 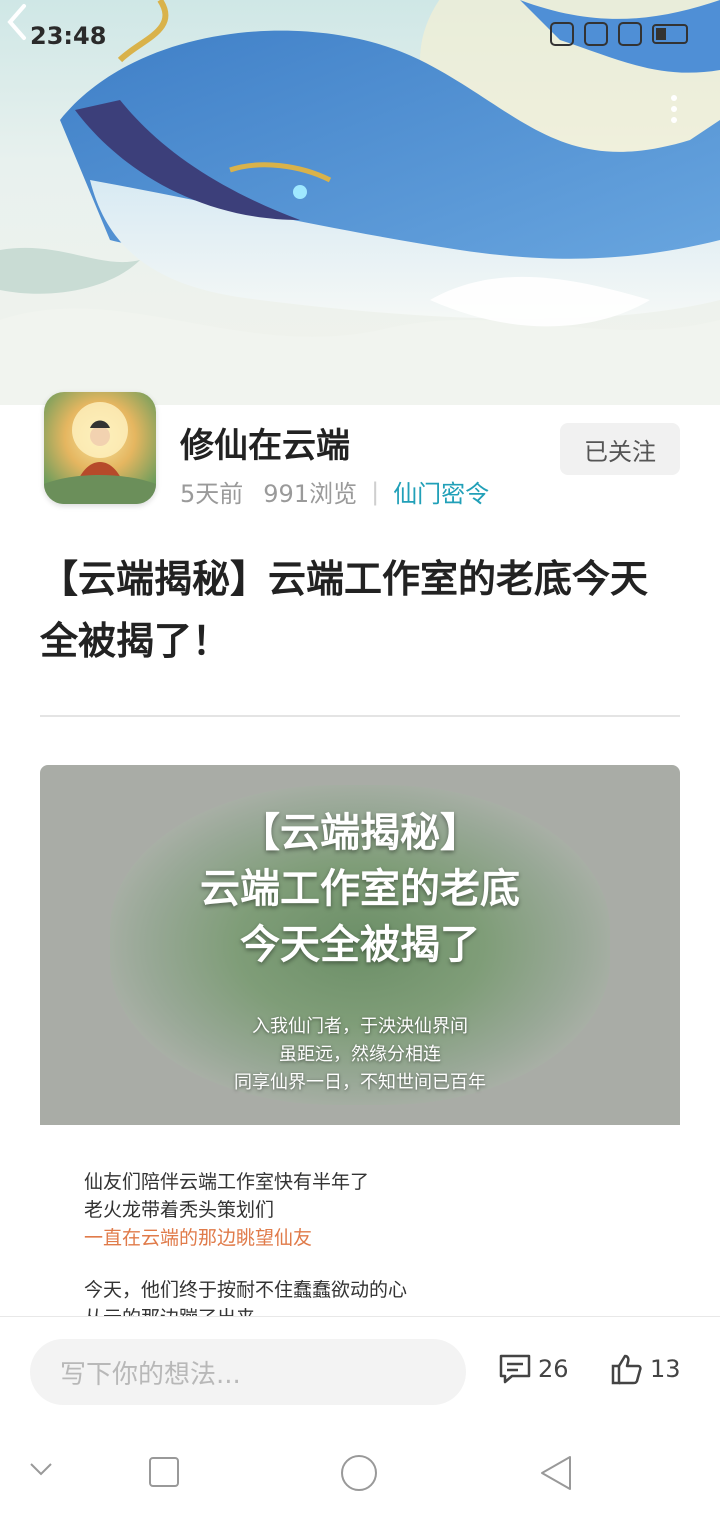 I want to click on circle-icon, so click(x=359, y=1473).